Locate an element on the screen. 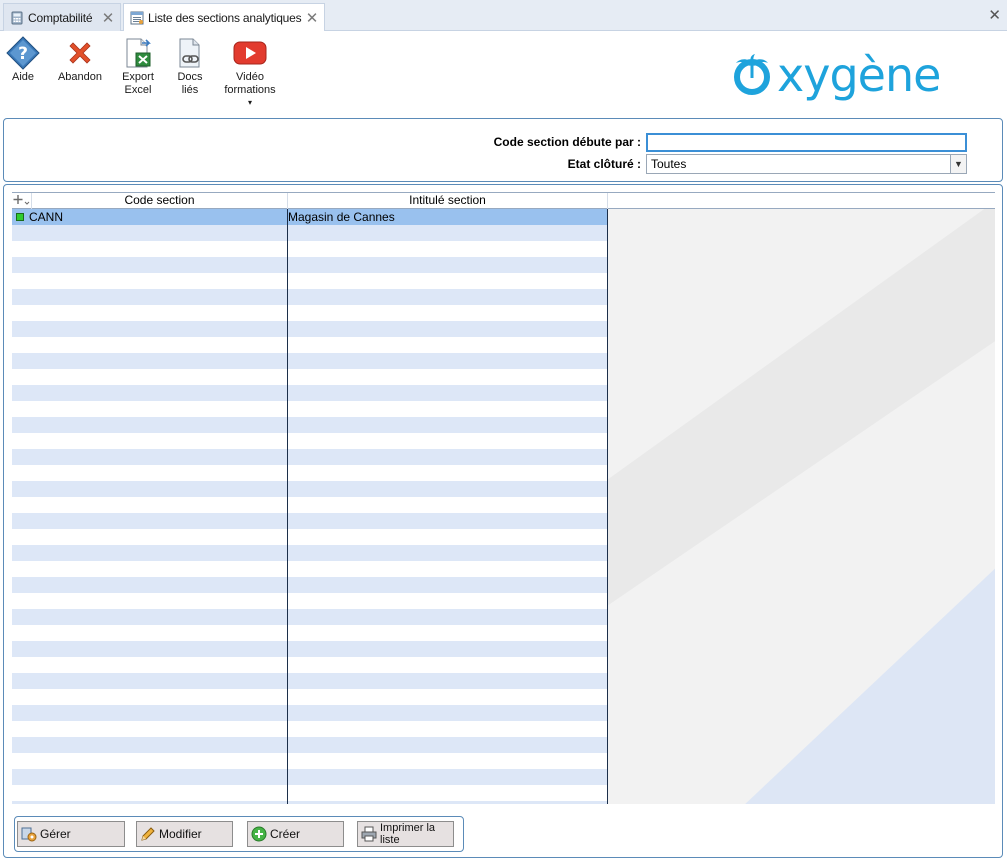 This screenshot has width=1007, height=862. table-header: Code section Intitulé section is located at coordinates (503, 200).